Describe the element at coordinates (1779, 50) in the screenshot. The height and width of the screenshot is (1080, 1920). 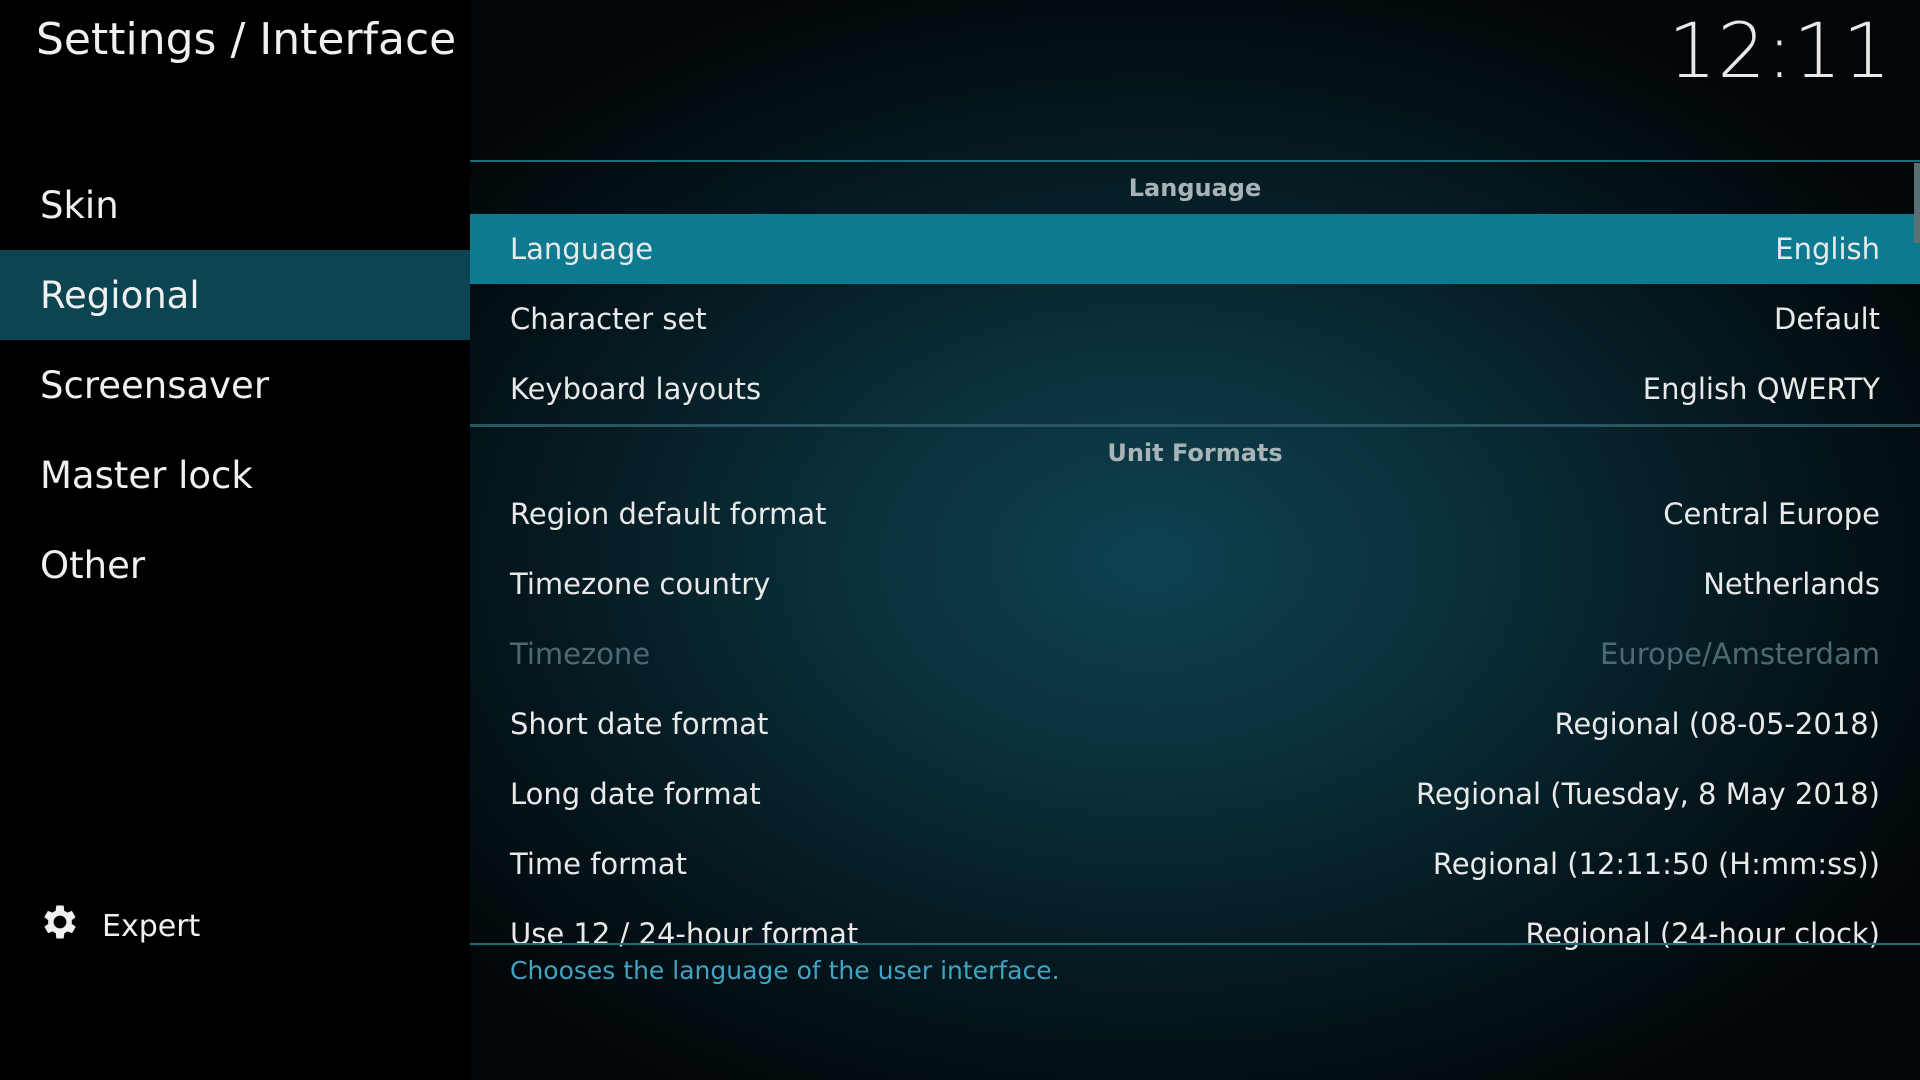
I see `clock: 12:11` at that location.